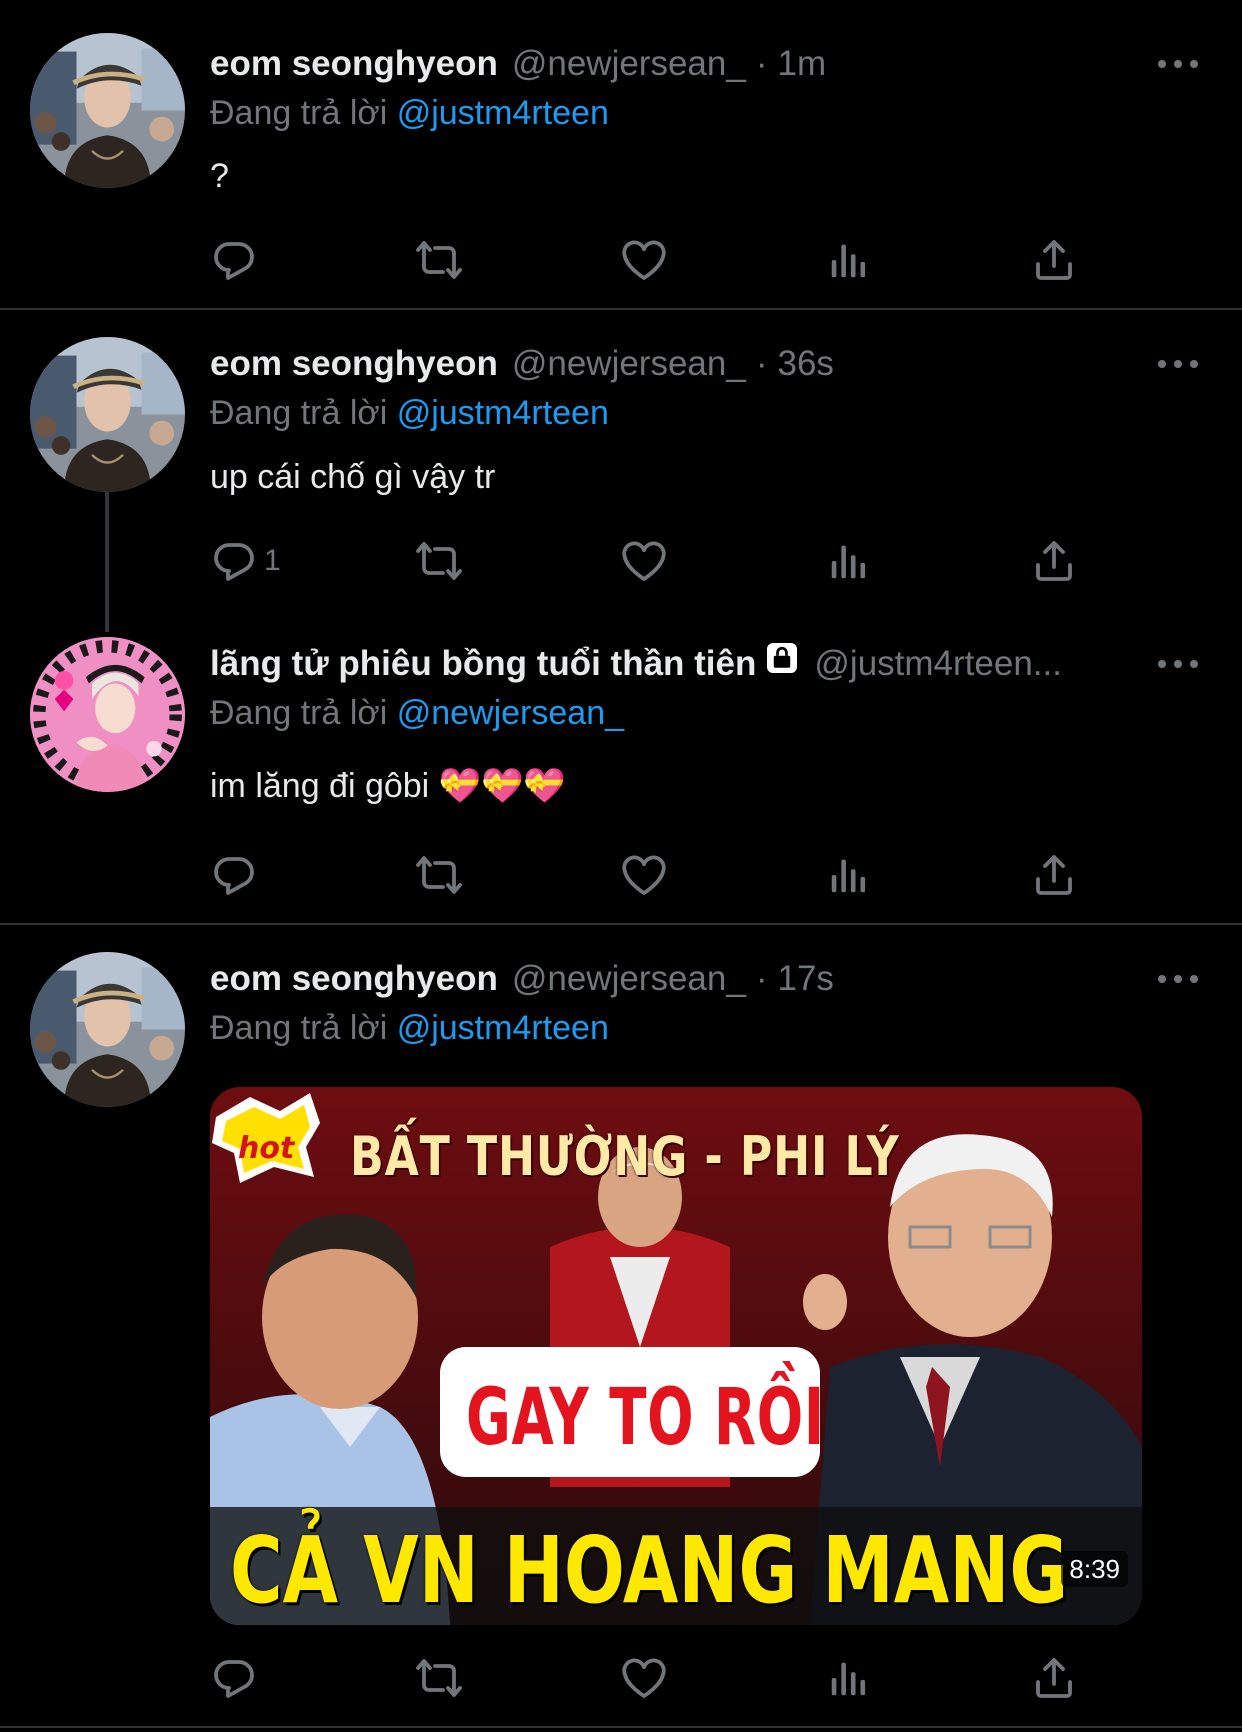 The image size is (1242, 1732). What do you see at coordinates (510, 713) in the screenshot?
I see `mention-link: @newjersean_` at bounding box center [510, 713].